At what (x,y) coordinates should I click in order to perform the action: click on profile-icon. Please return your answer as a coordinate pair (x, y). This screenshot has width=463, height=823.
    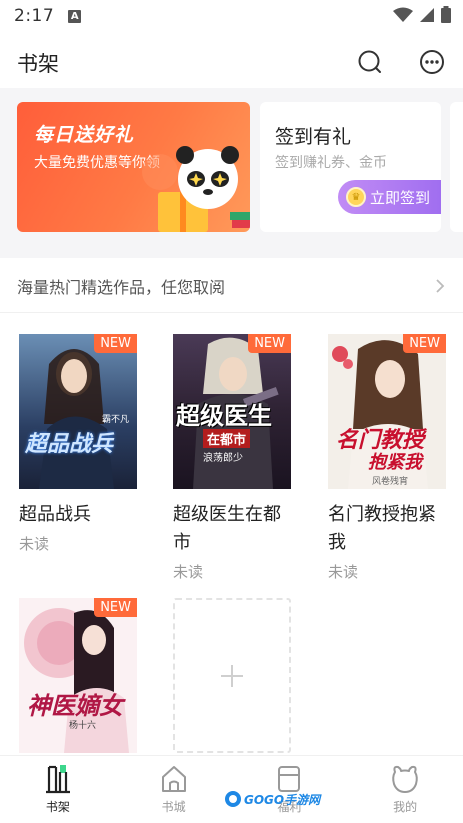
    Looking at the image, I should click on (405, 779).